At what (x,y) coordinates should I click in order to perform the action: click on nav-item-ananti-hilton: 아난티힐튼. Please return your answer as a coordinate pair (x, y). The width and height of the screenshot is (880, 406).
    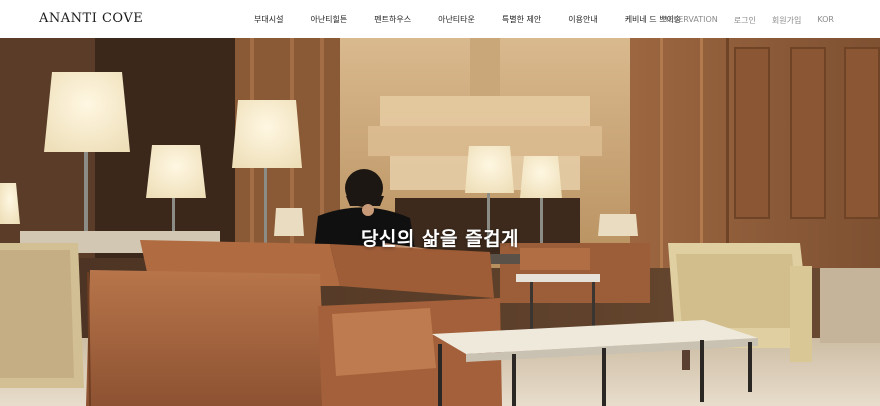
    Looking at the image, I should click on (328, 19).